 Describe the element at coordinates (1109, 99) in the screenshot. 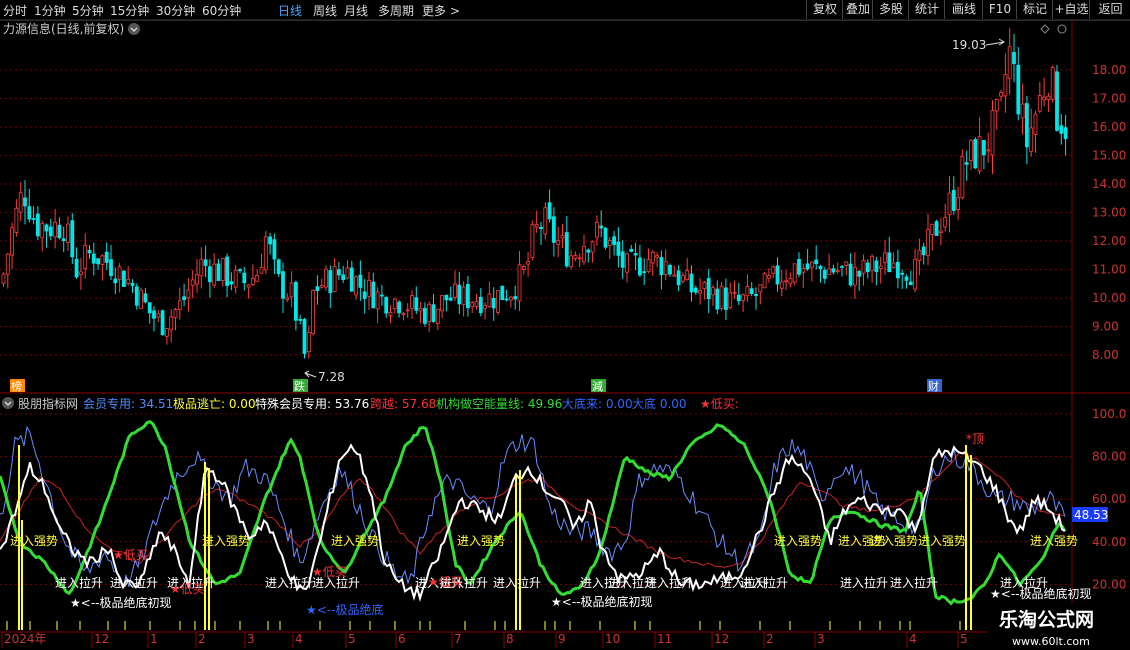

I see `price-tick-label: 17.00` at that location.